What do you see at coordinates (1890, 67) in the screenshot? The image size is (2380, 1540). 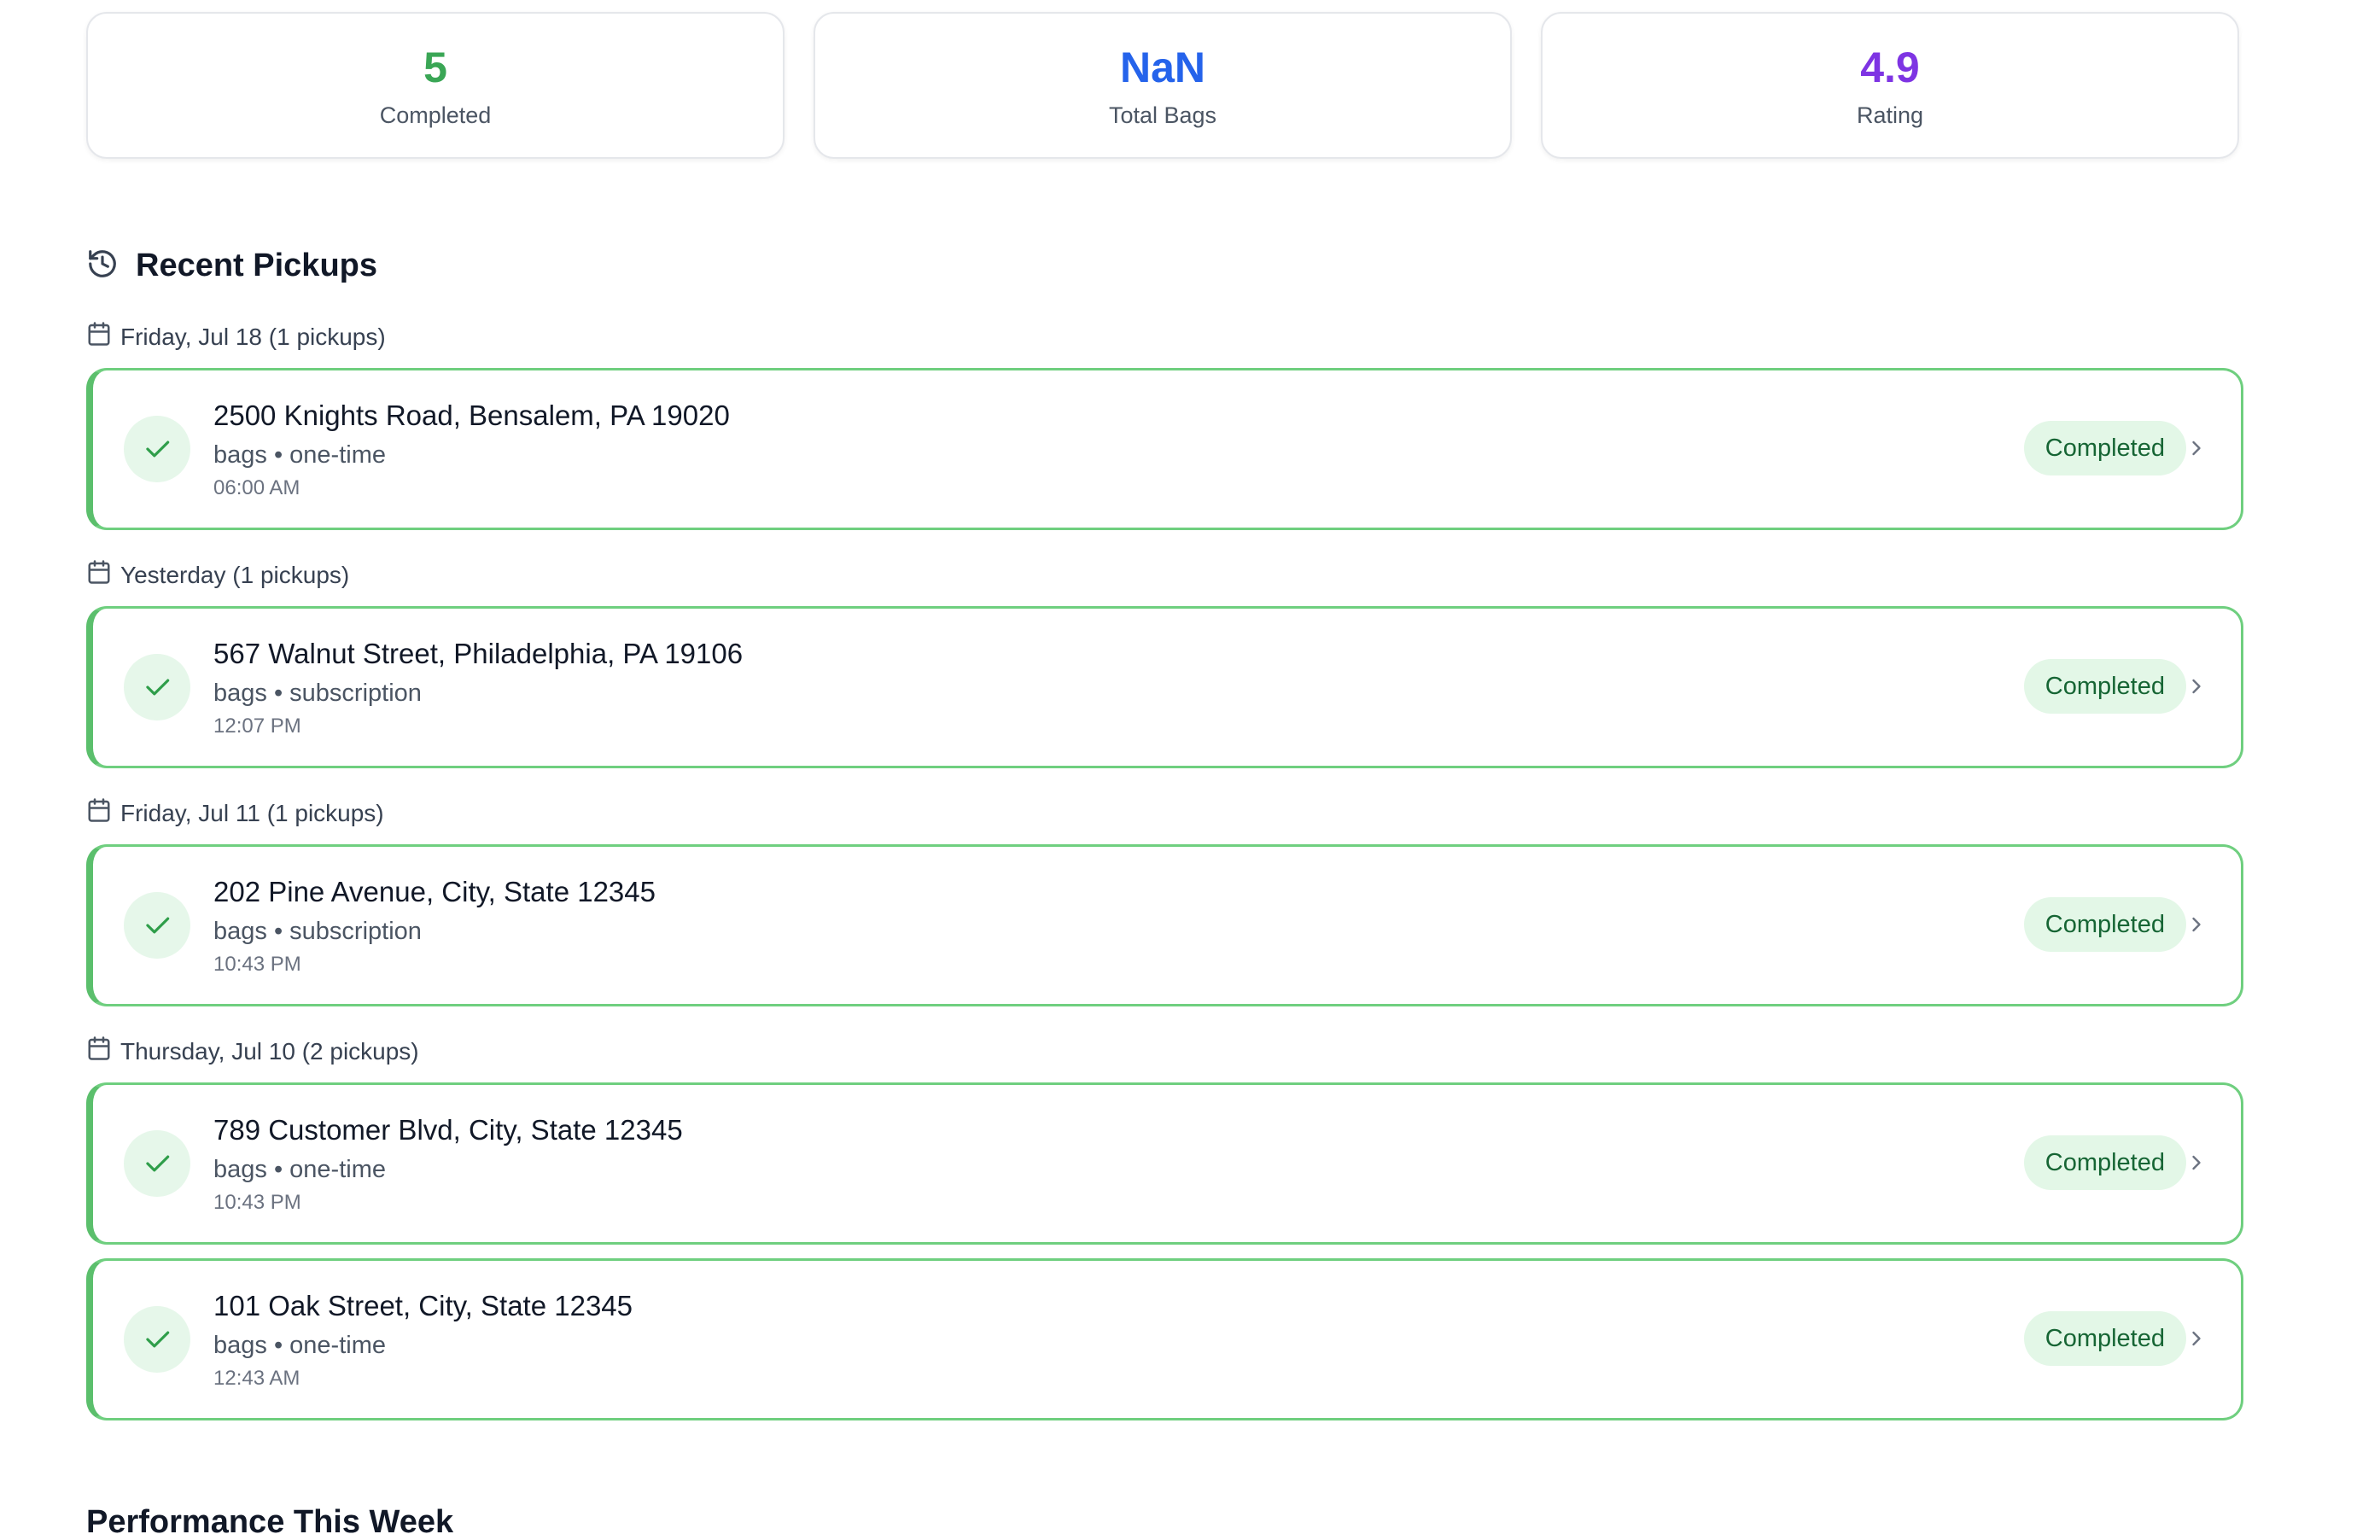 I see `stat-value: 4.9` at bounding box center [1890, 67].